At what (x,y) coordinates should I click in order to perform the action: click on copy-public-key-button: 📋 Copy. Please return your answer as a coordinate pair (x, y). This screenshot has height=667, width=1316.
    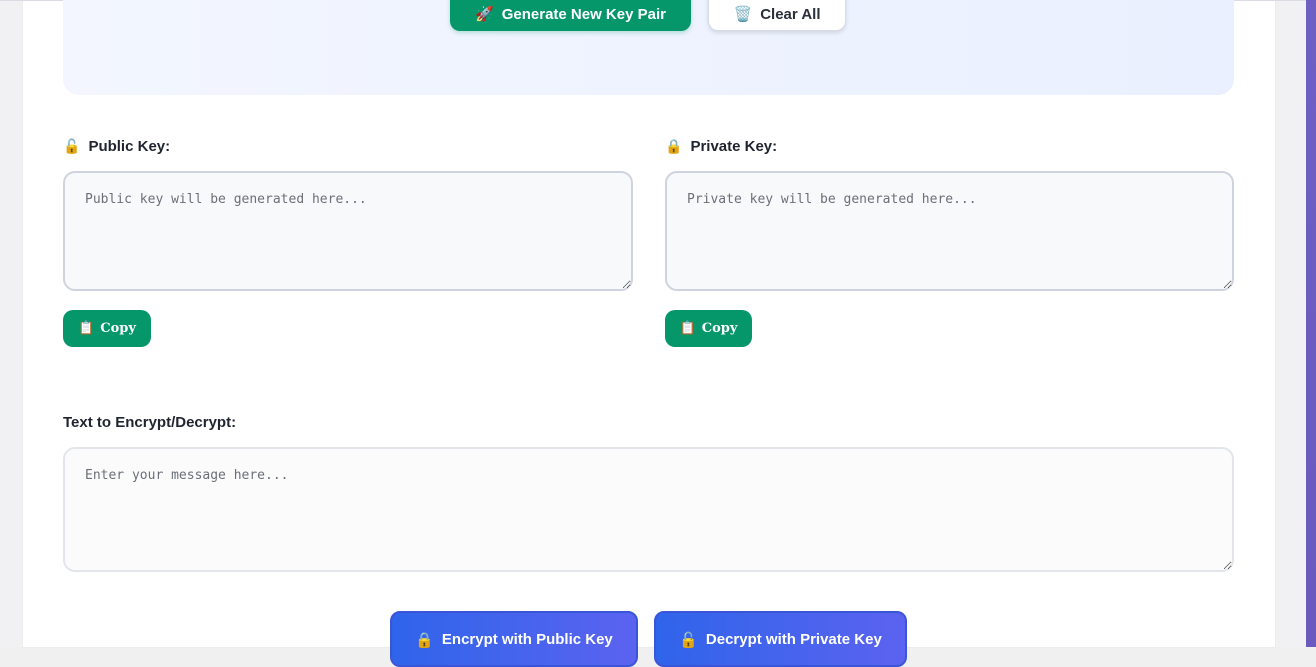
    Looking at the image, I should click on (107, 328).